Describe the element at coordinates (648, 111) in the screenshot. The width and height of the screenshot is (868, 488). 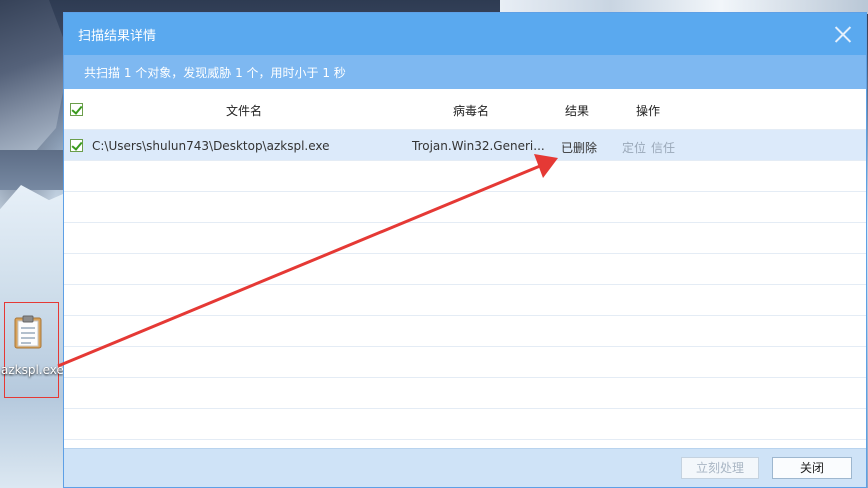
I see `column-actions: 操作` at that location.